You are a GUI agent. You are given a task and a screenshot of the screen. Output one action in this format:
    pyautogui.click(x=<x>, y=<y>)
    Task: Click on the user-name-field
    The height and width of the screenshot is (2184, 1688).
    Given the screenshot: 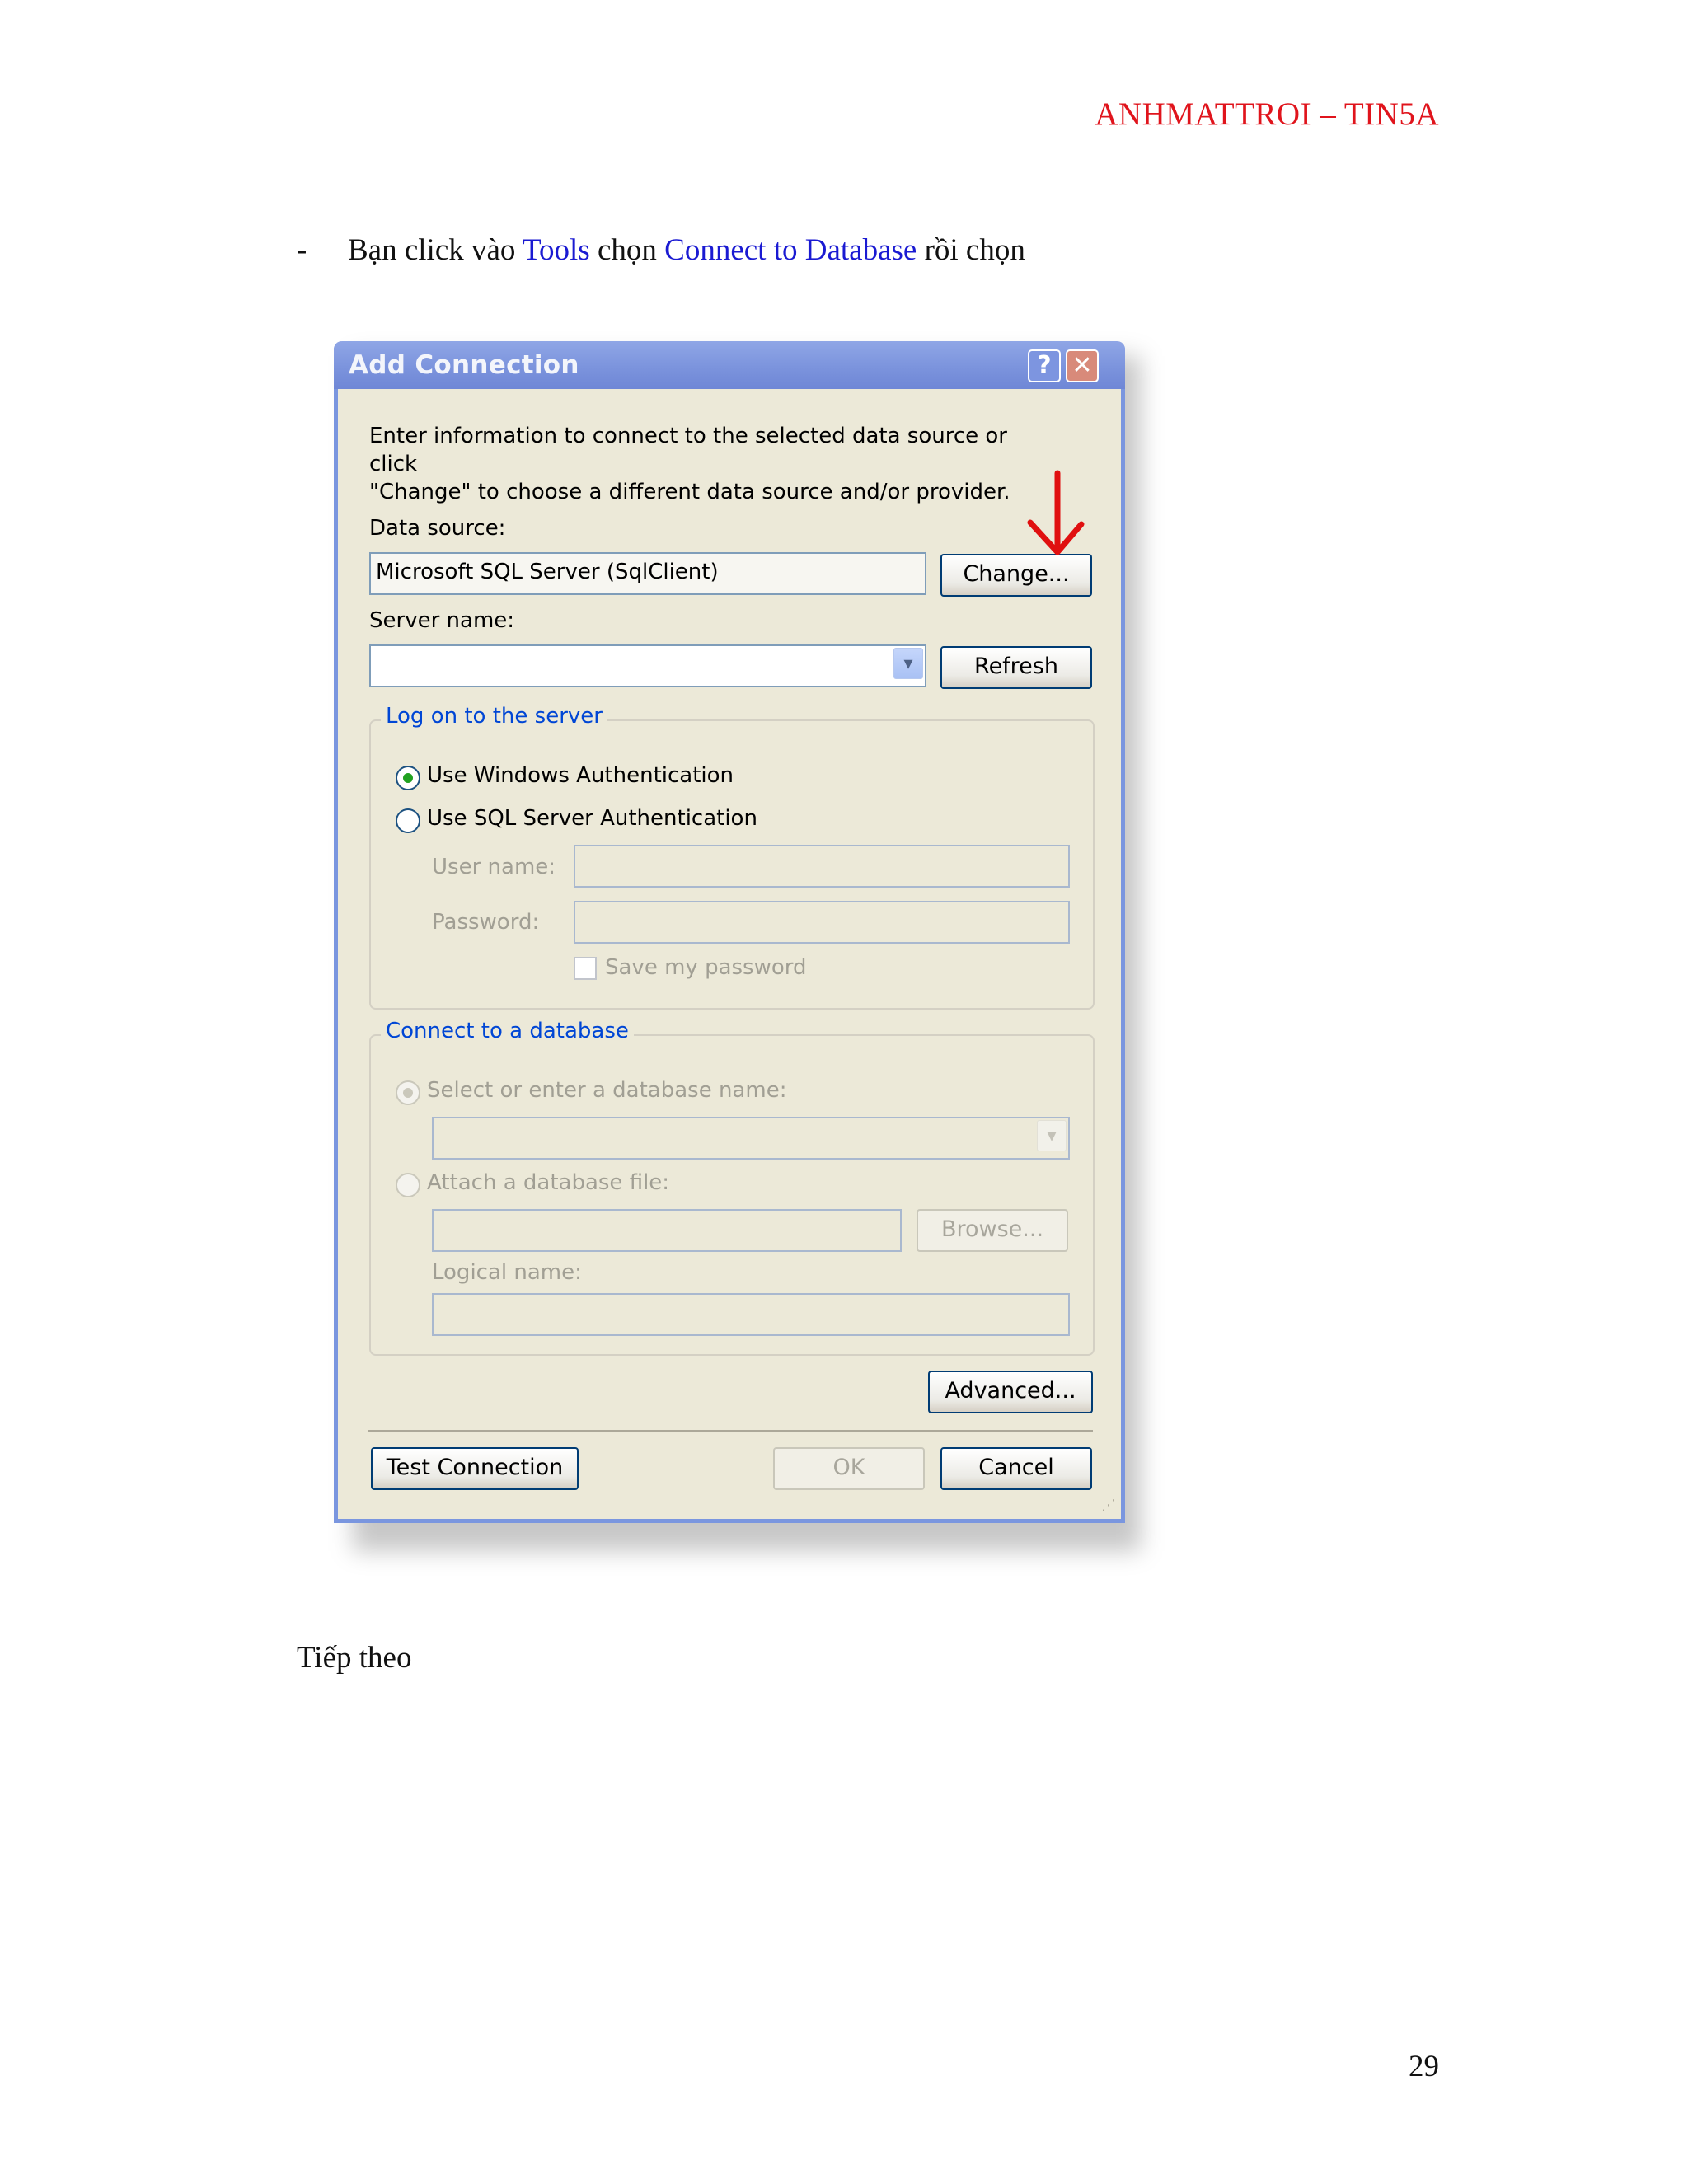 What is the action you would take?
    pyautogui.click(x=822, y=866)
    